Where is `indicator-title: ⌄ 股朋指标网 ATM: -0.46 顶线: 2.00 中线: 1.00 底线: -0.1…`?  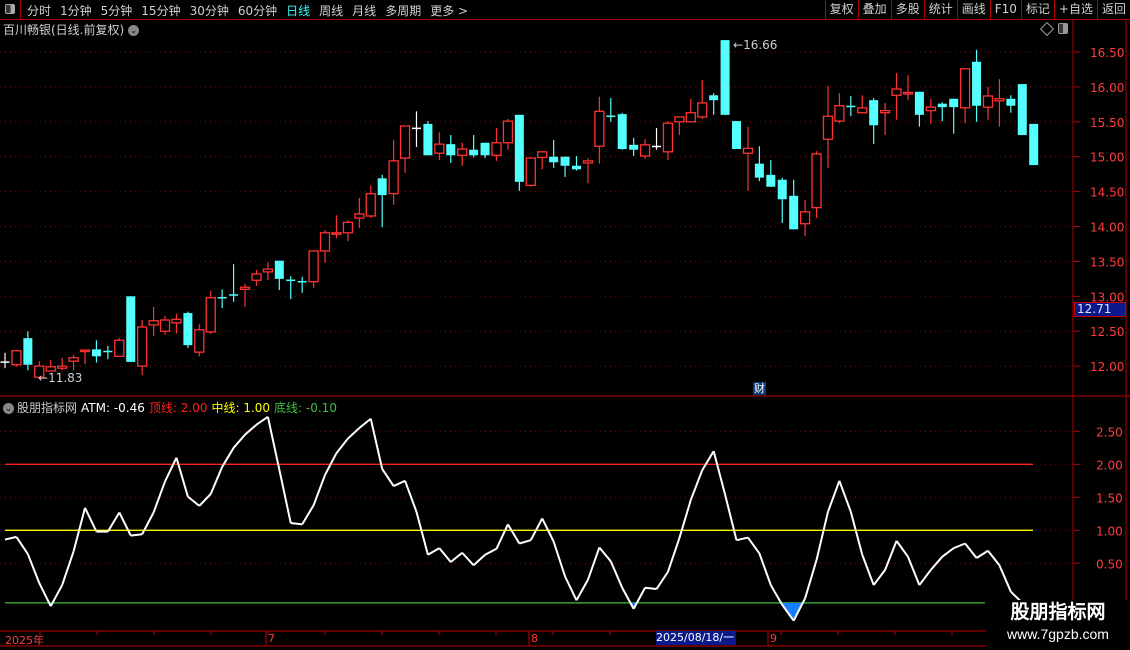
indicator-title: ⌄ 股朋指标网 ATM: -0.46 顶线: 2.00 中线: 1.00 底线: -0.1… is located at coordinates (172, 407).